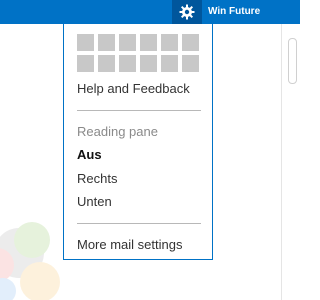  What do you see at coordinates (234, 12) in the screenshot?
I see `user-name-link: Win Future` at bounding box center [234, 12].